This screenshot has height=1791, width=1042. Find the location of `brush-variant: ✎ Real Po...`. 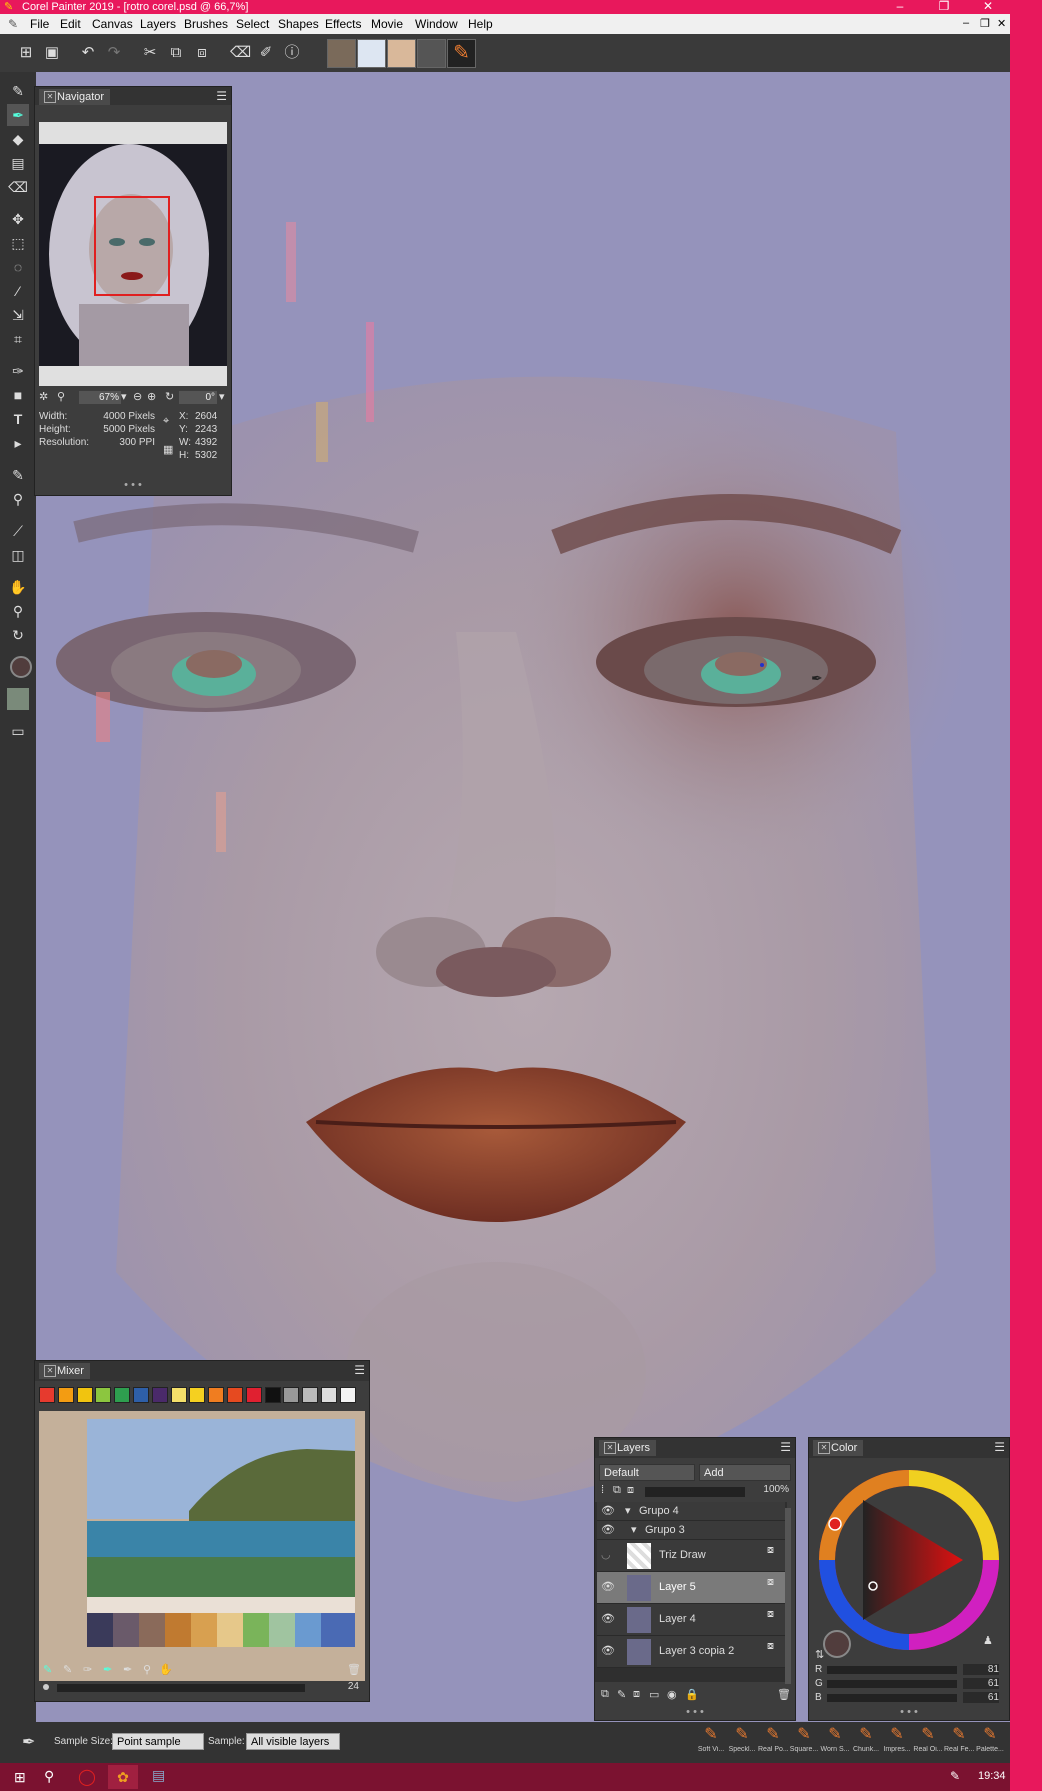

brush-variant: ✎ Real Po... is located at coordinates (773, 1743).